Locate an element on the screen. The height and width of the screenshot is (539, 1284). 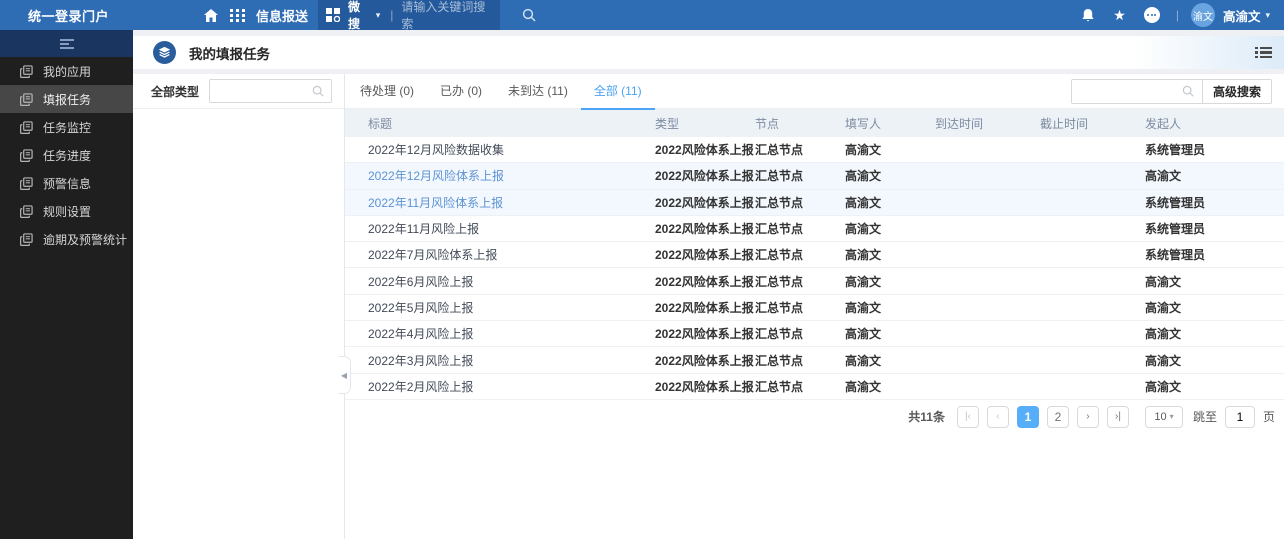
search-icon is located at coordinates (529, 15).